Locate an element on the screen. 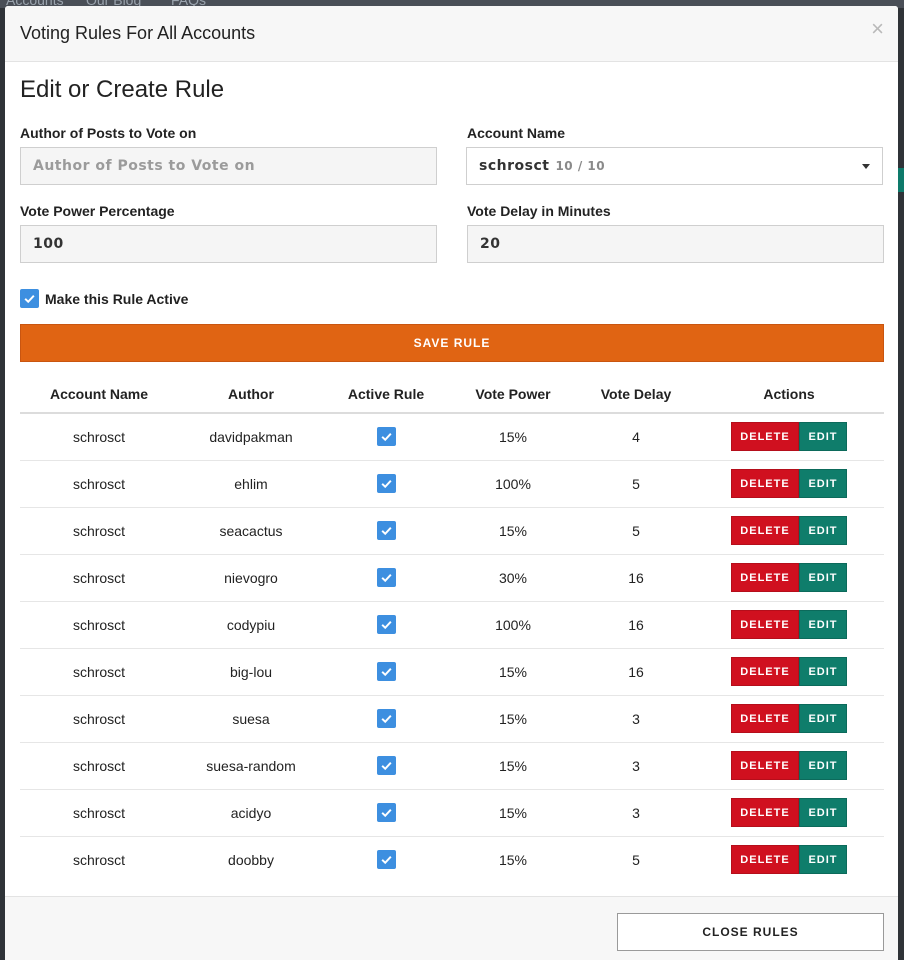  header-delay: Vote Delay is located at coordinates (636, 395).